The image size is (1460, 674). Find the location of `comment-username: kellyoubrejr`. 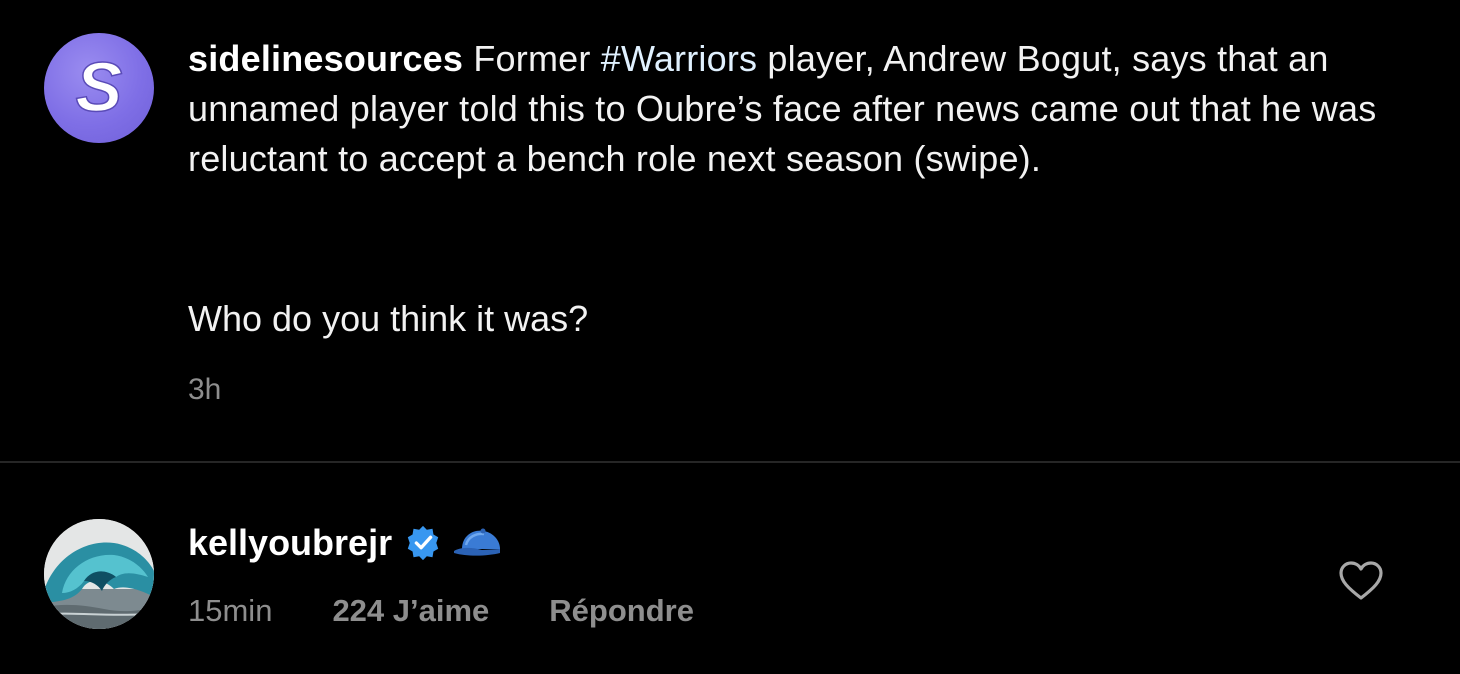

comment-username: kellyoubrejr is located at coordinates (290, 543).